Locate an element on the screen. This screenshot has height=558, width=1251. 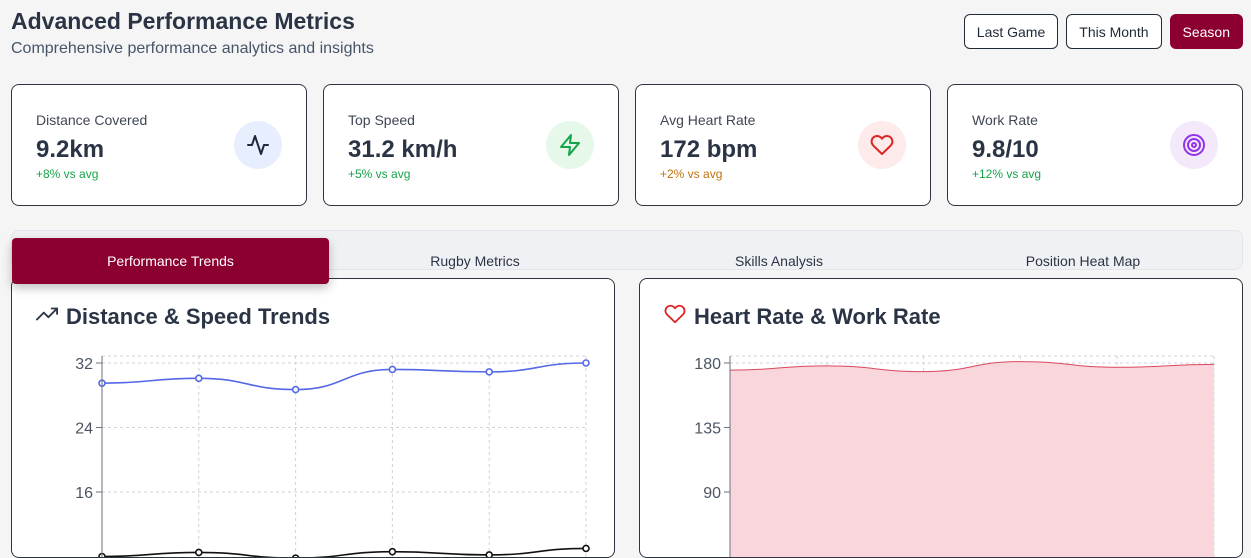
stat-change: +5% vs avg is located at coordinates (379, 174).